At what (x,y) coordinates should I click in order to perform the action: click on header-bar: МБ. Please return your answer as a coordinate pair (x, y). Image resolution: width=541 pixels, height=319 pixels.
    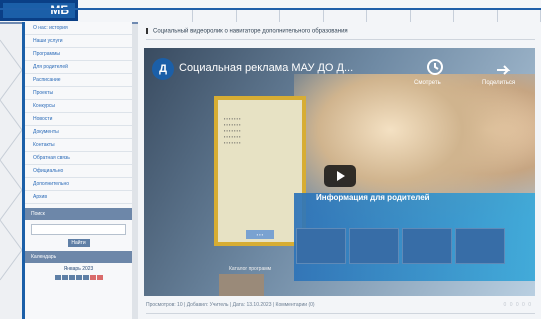
    Looking at the image, I should click on (270, 12).